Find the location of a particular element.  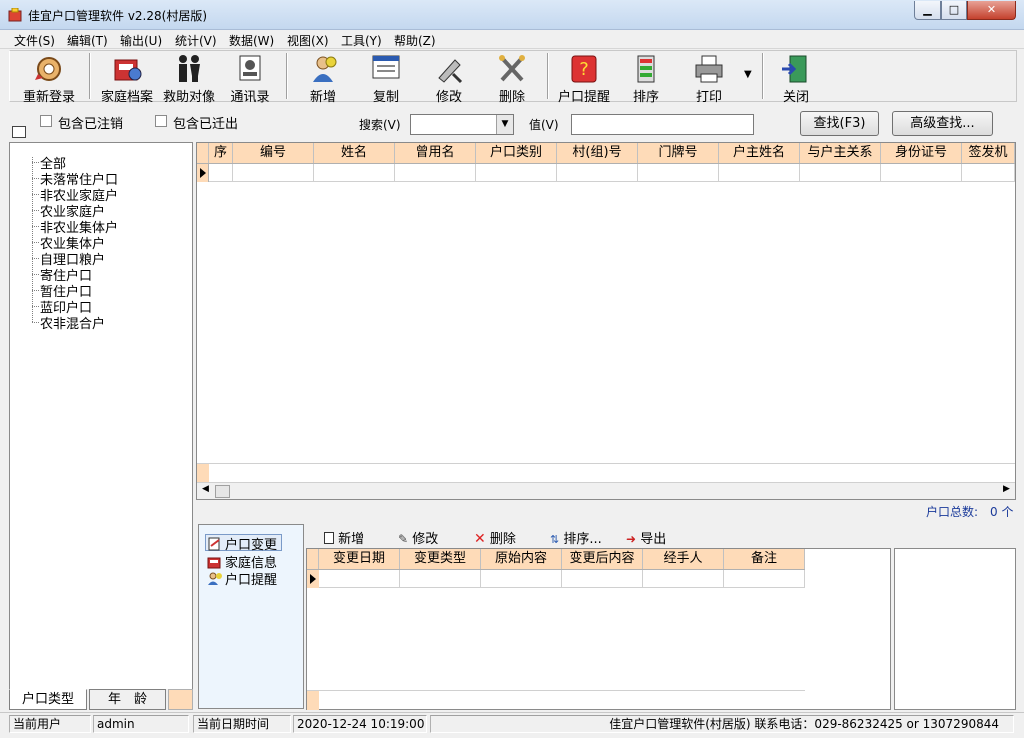

tree-item: 农非混合户 is located at coordinates (72, 322).